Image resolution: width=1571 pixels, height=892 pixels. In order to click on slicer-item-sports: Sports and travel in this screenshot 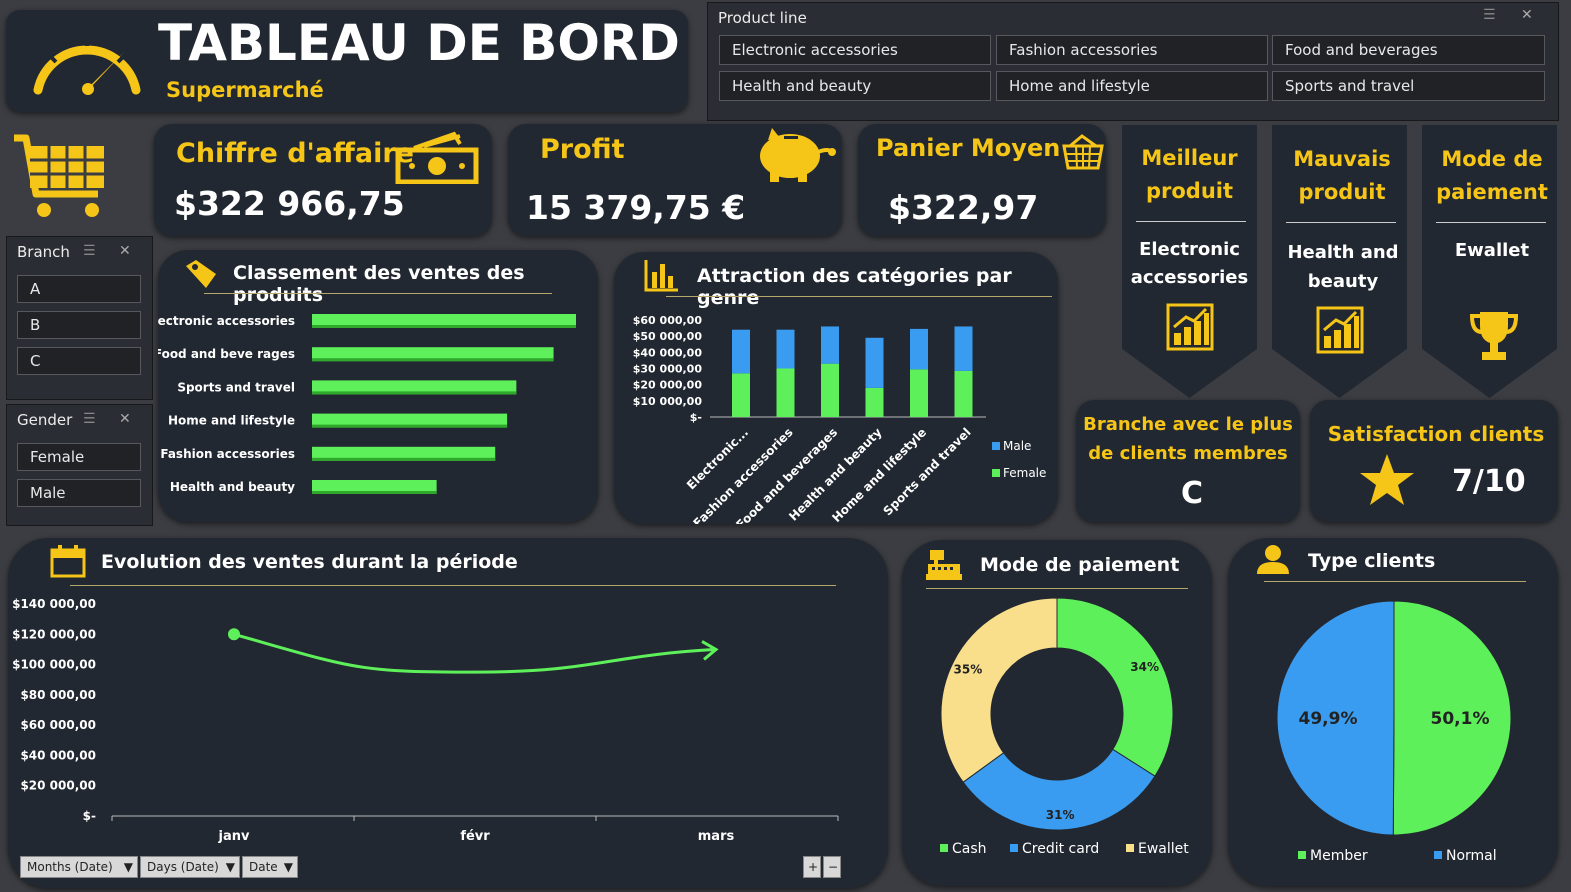, I will do `click(1408, 86)`.